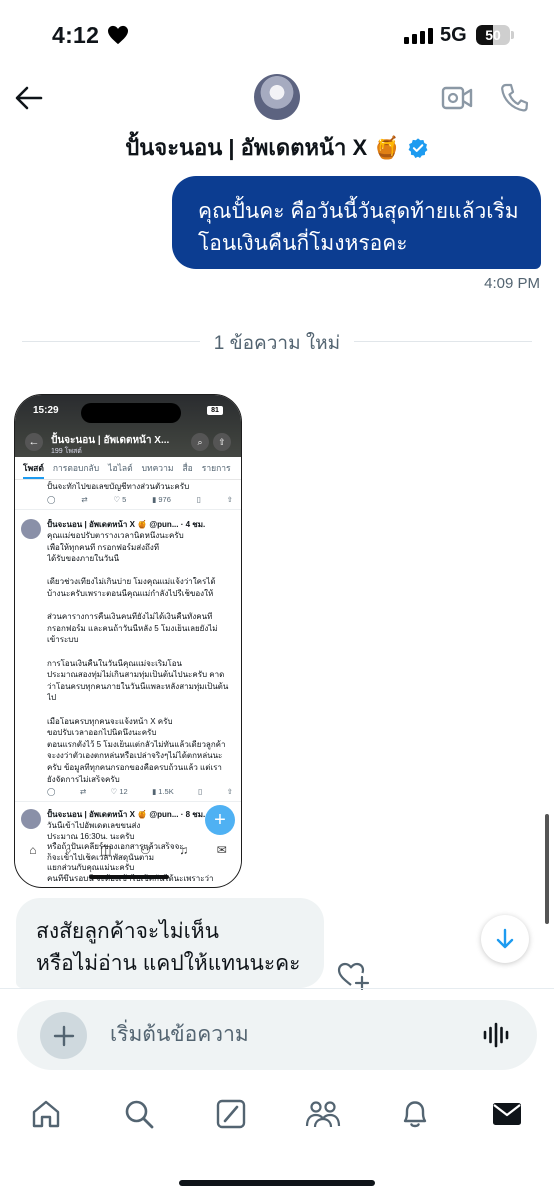  I want to click on battery-icon: 50, so click(493, 35).